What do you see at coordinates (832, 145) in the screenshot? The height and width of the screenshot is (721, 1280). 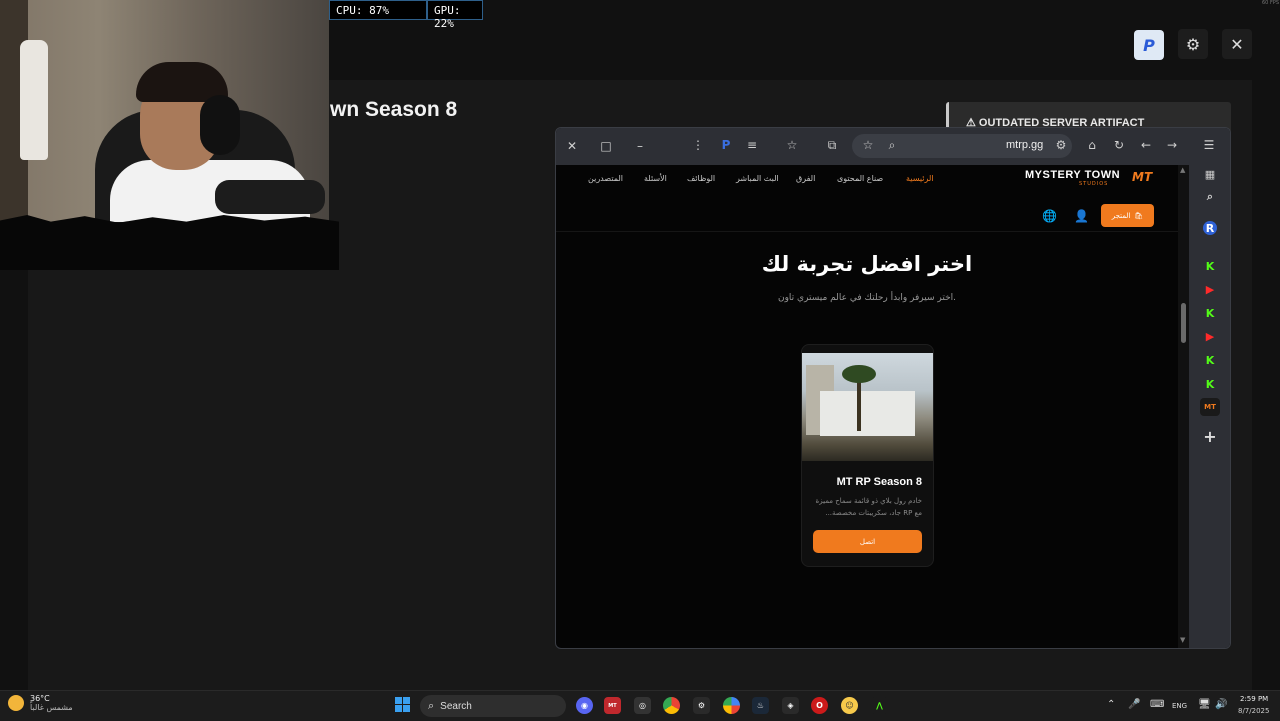 I see `extensions-icon: ⧉` at bounding box center [832, 145].